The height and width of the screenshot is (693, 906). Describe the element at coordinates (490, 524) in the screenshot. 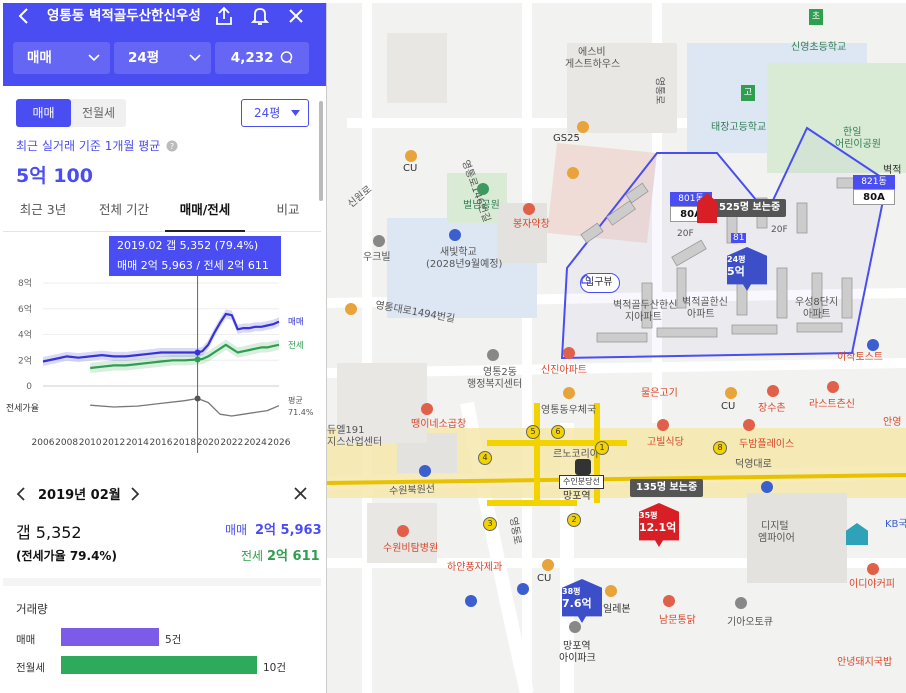

I see `subway-exit-number: 3` at that location.